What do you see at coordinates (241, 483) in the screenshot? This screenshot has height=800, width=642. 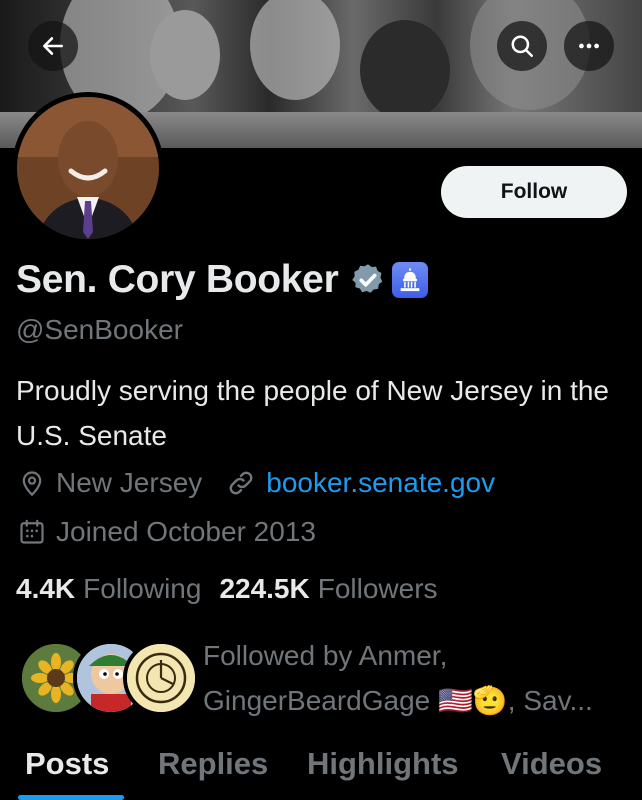 I see `link-icon` at bounding box center [241, 483].